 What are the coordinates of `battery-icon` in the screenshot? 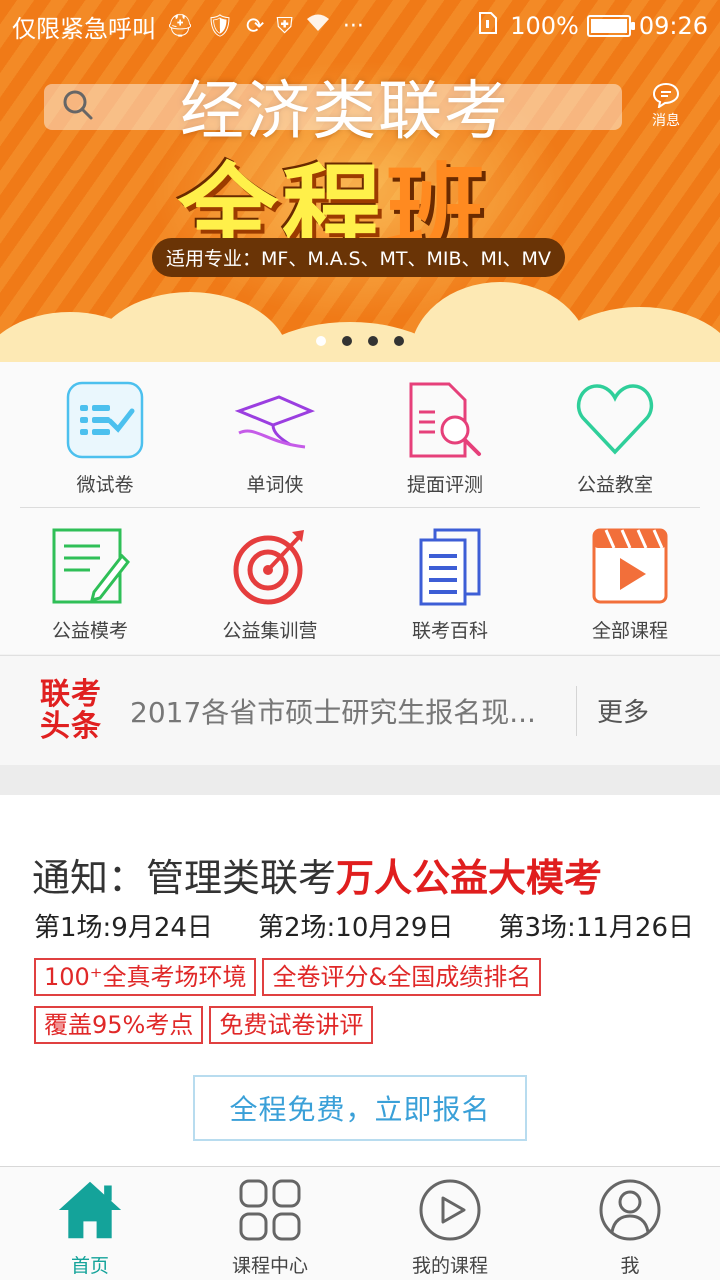 It's located at (610, 26).